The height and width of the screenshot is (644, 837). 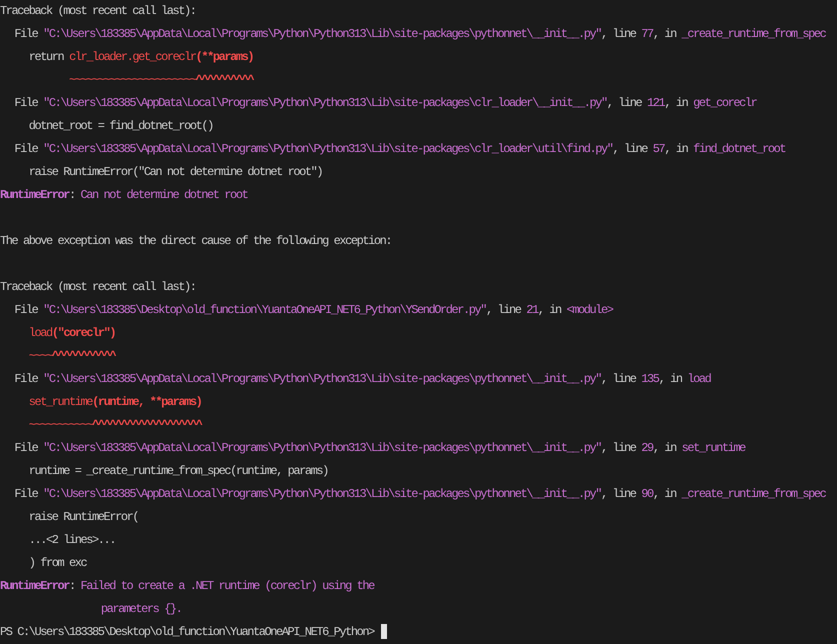 What do you see at coordinates (175, 172) in the screenshot?
I see `source-code-line: raise RuntimeError("Can not determine dotnet root")` at bounding box center [175, 172].